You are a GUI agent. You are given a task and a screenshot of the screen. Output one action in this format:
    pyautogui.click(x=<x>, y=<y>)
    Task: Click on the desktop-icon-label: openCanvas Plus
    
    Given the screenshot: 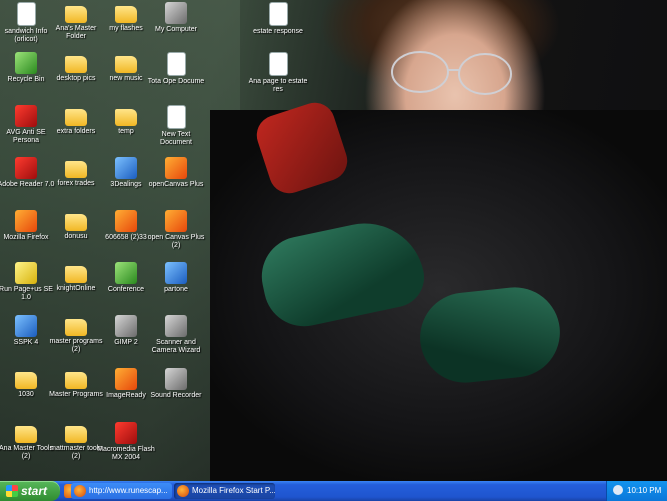 What is the action you would take?
    pyautogui.click(x=176, y=184)
    